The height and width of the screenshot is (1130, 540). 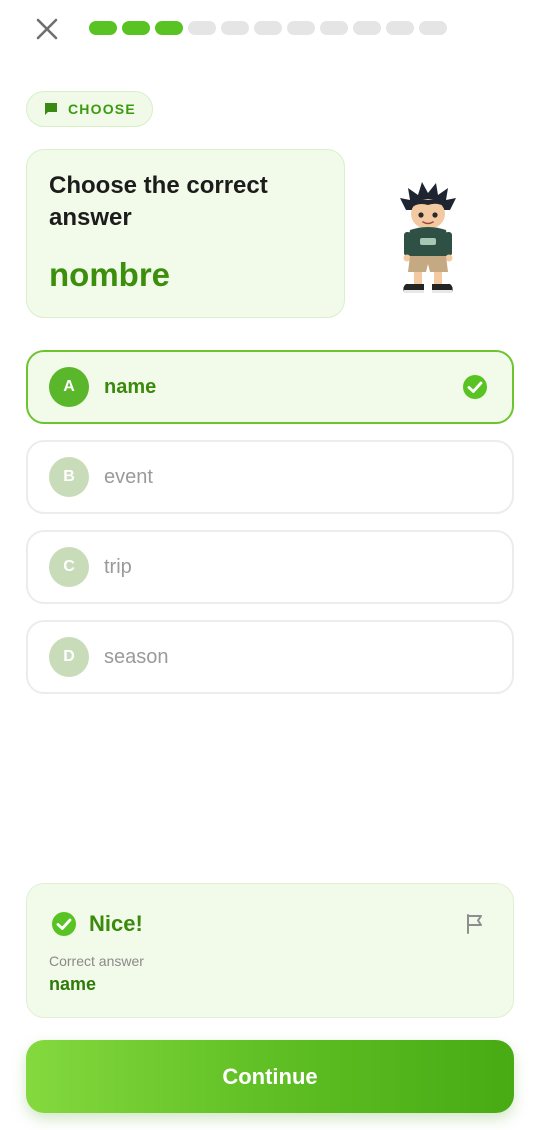 I want to click on option-letter-badge: A, so click(x=69, y=387).